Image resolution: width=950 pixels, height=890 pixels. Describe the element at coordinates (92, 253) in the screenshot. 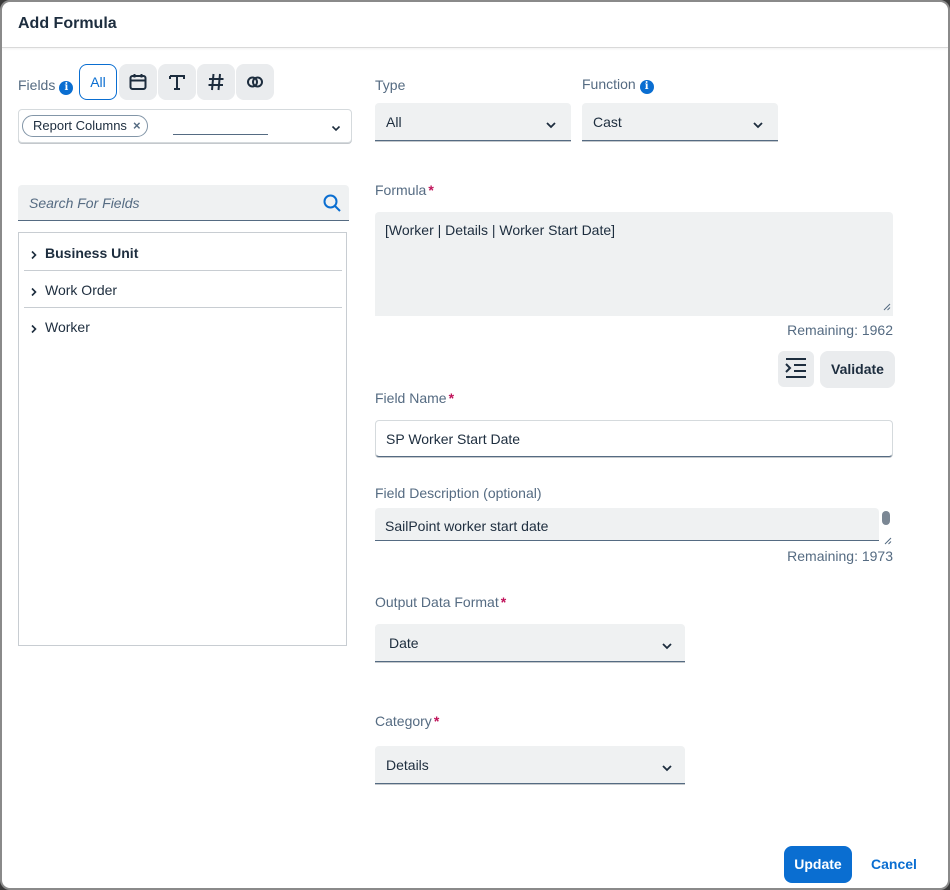

I see `tree-item-label: Business Unit` at that location.